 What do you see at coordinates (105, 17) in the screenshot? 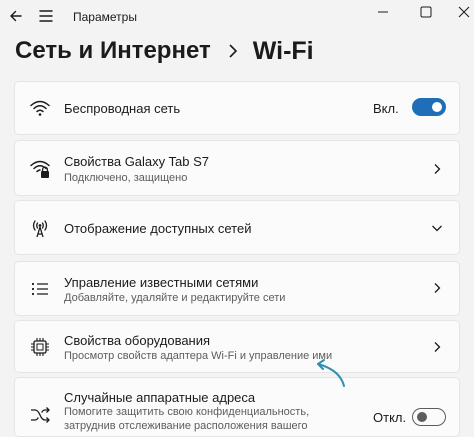
I see `window-title: Параметры` at bounding box center [105, 17].